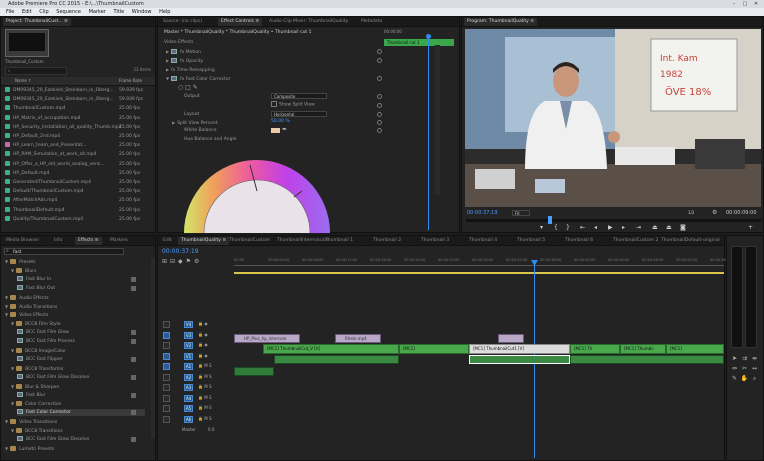 The image size is (764, 461). Describe the element at coordinates (511, 338) in the screenshot. I see `clip-v3-small` at that location.